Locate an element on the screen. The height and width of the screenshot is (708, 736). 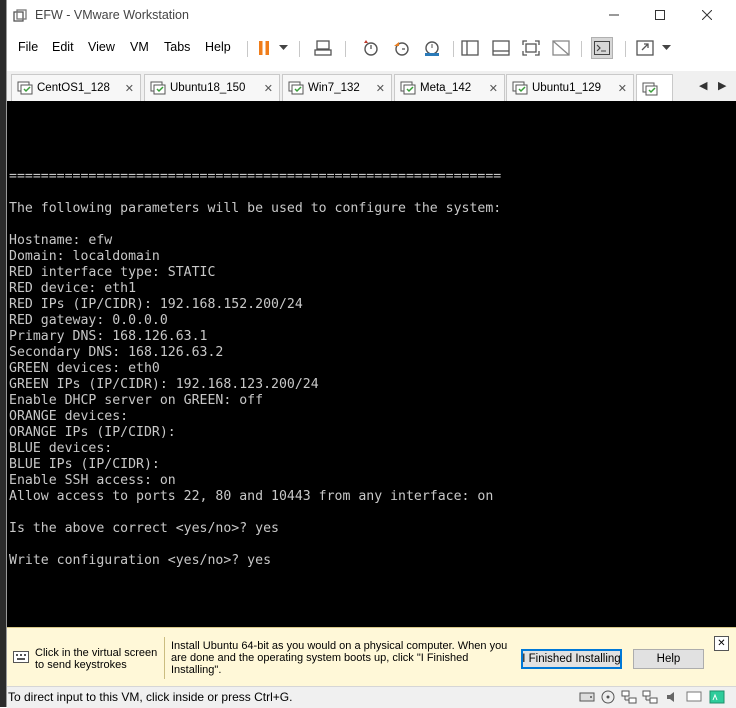
console-line: ORANGE IPs (IP/CIDR): is located at coordinates (92, 432).